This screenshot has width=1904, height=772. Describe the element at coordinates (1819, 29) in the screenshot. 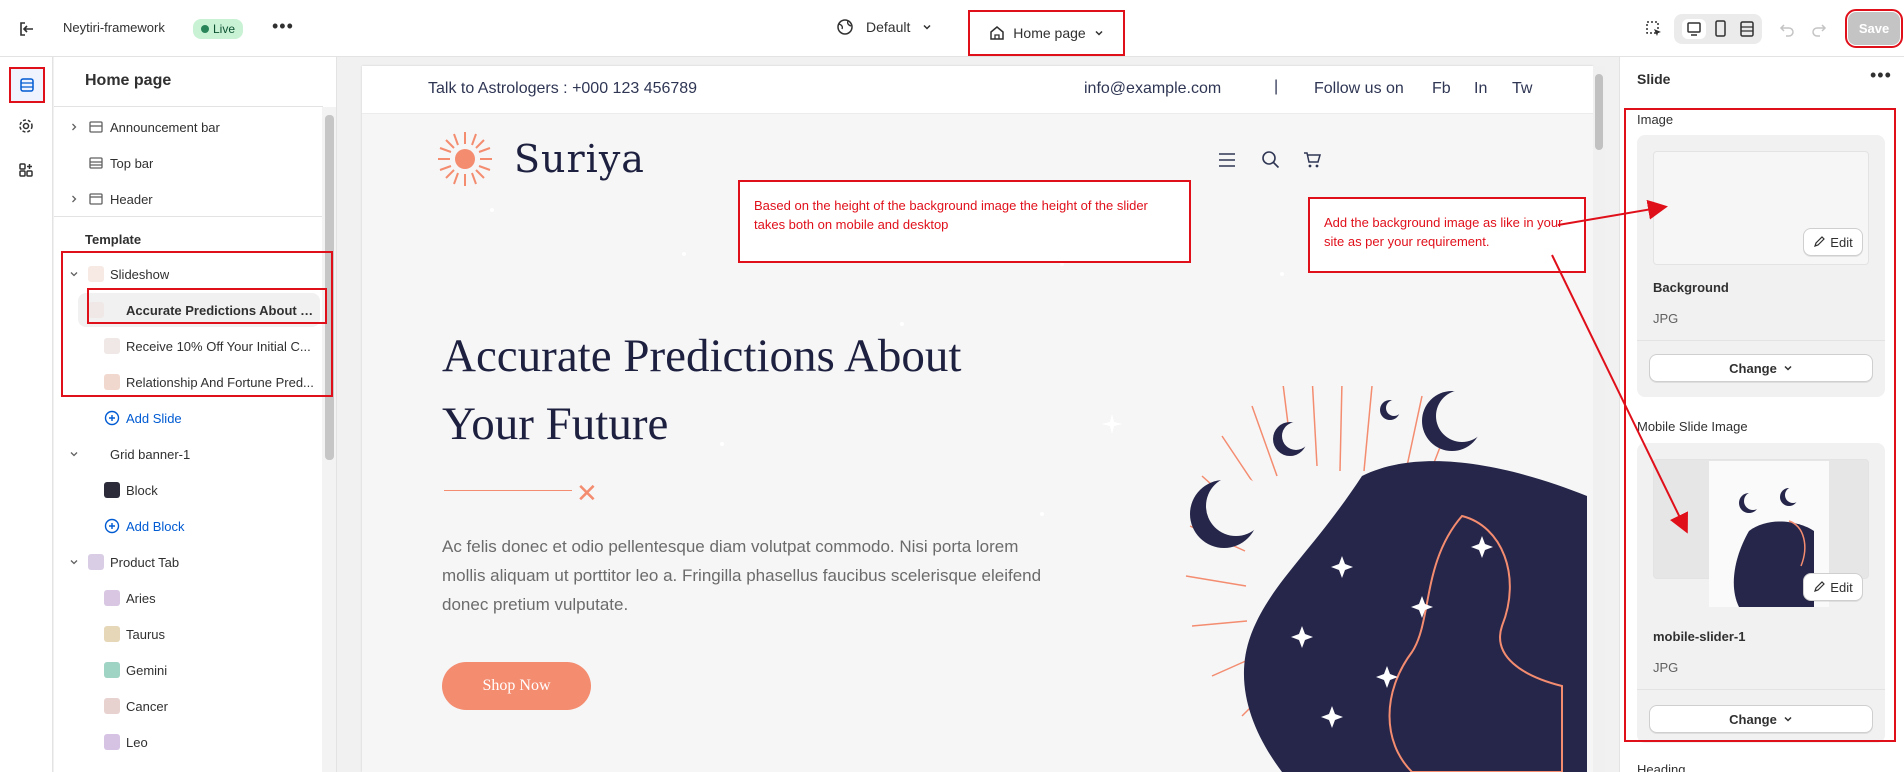

I see `redo-icon` at that location.